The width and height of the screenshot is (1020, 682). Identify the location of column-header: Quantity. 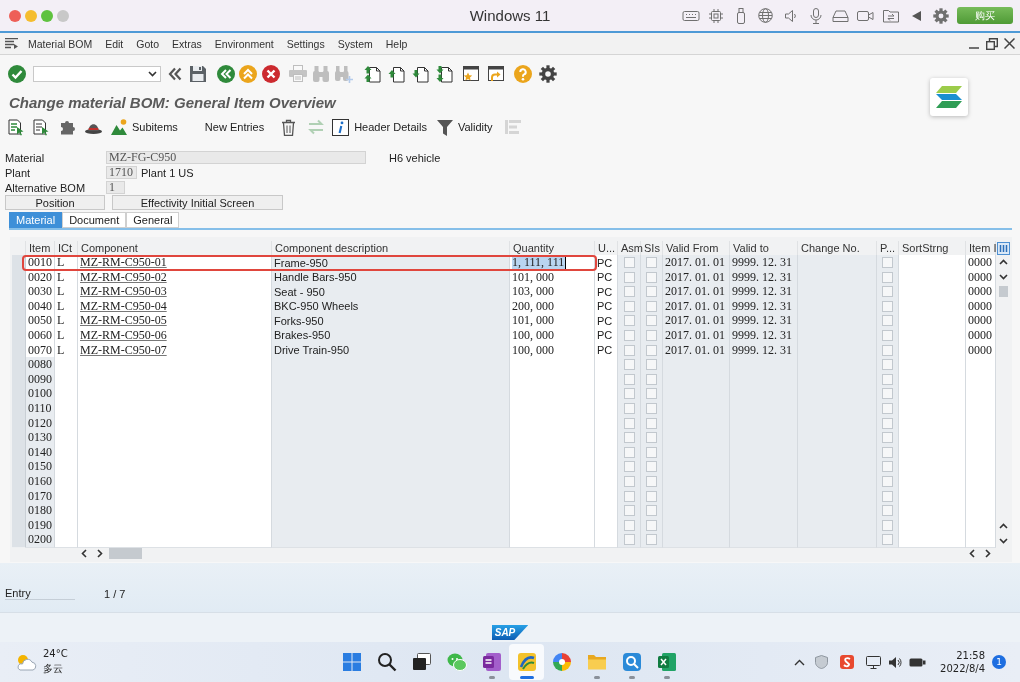
(552, 248).